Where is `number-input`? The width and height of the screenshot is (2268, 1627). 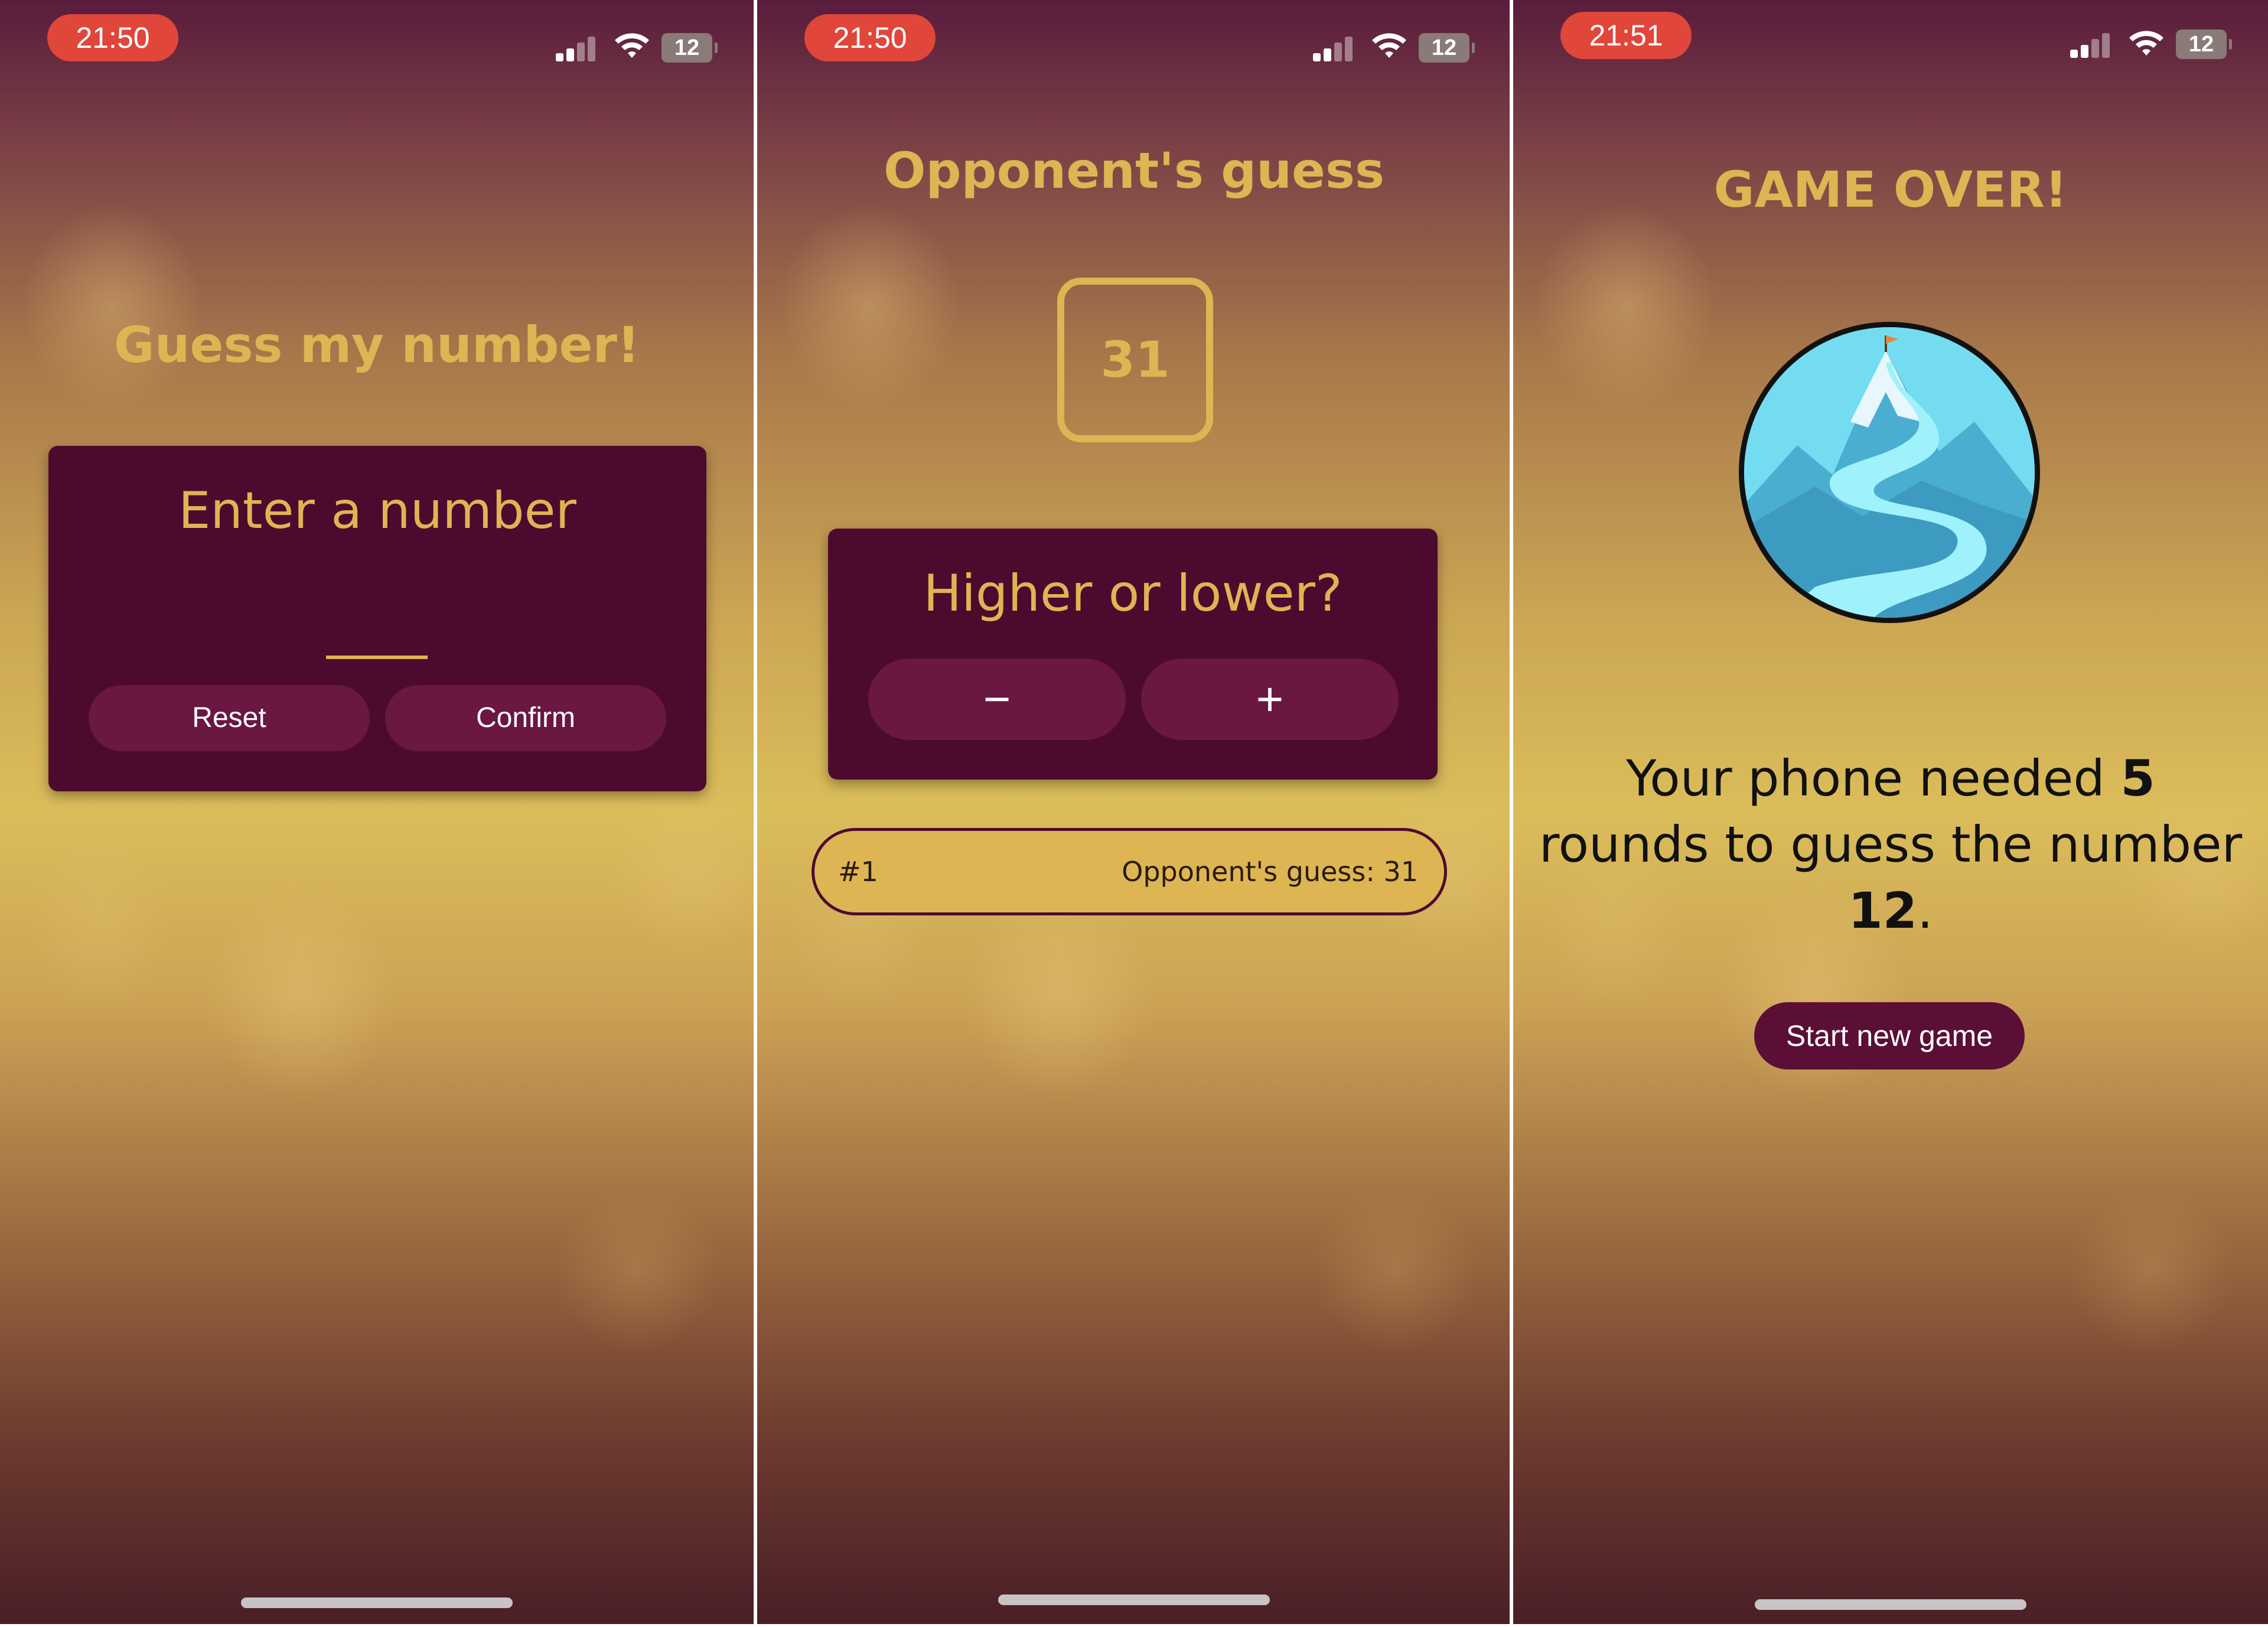
number-input is located at coordinates (377, 625).